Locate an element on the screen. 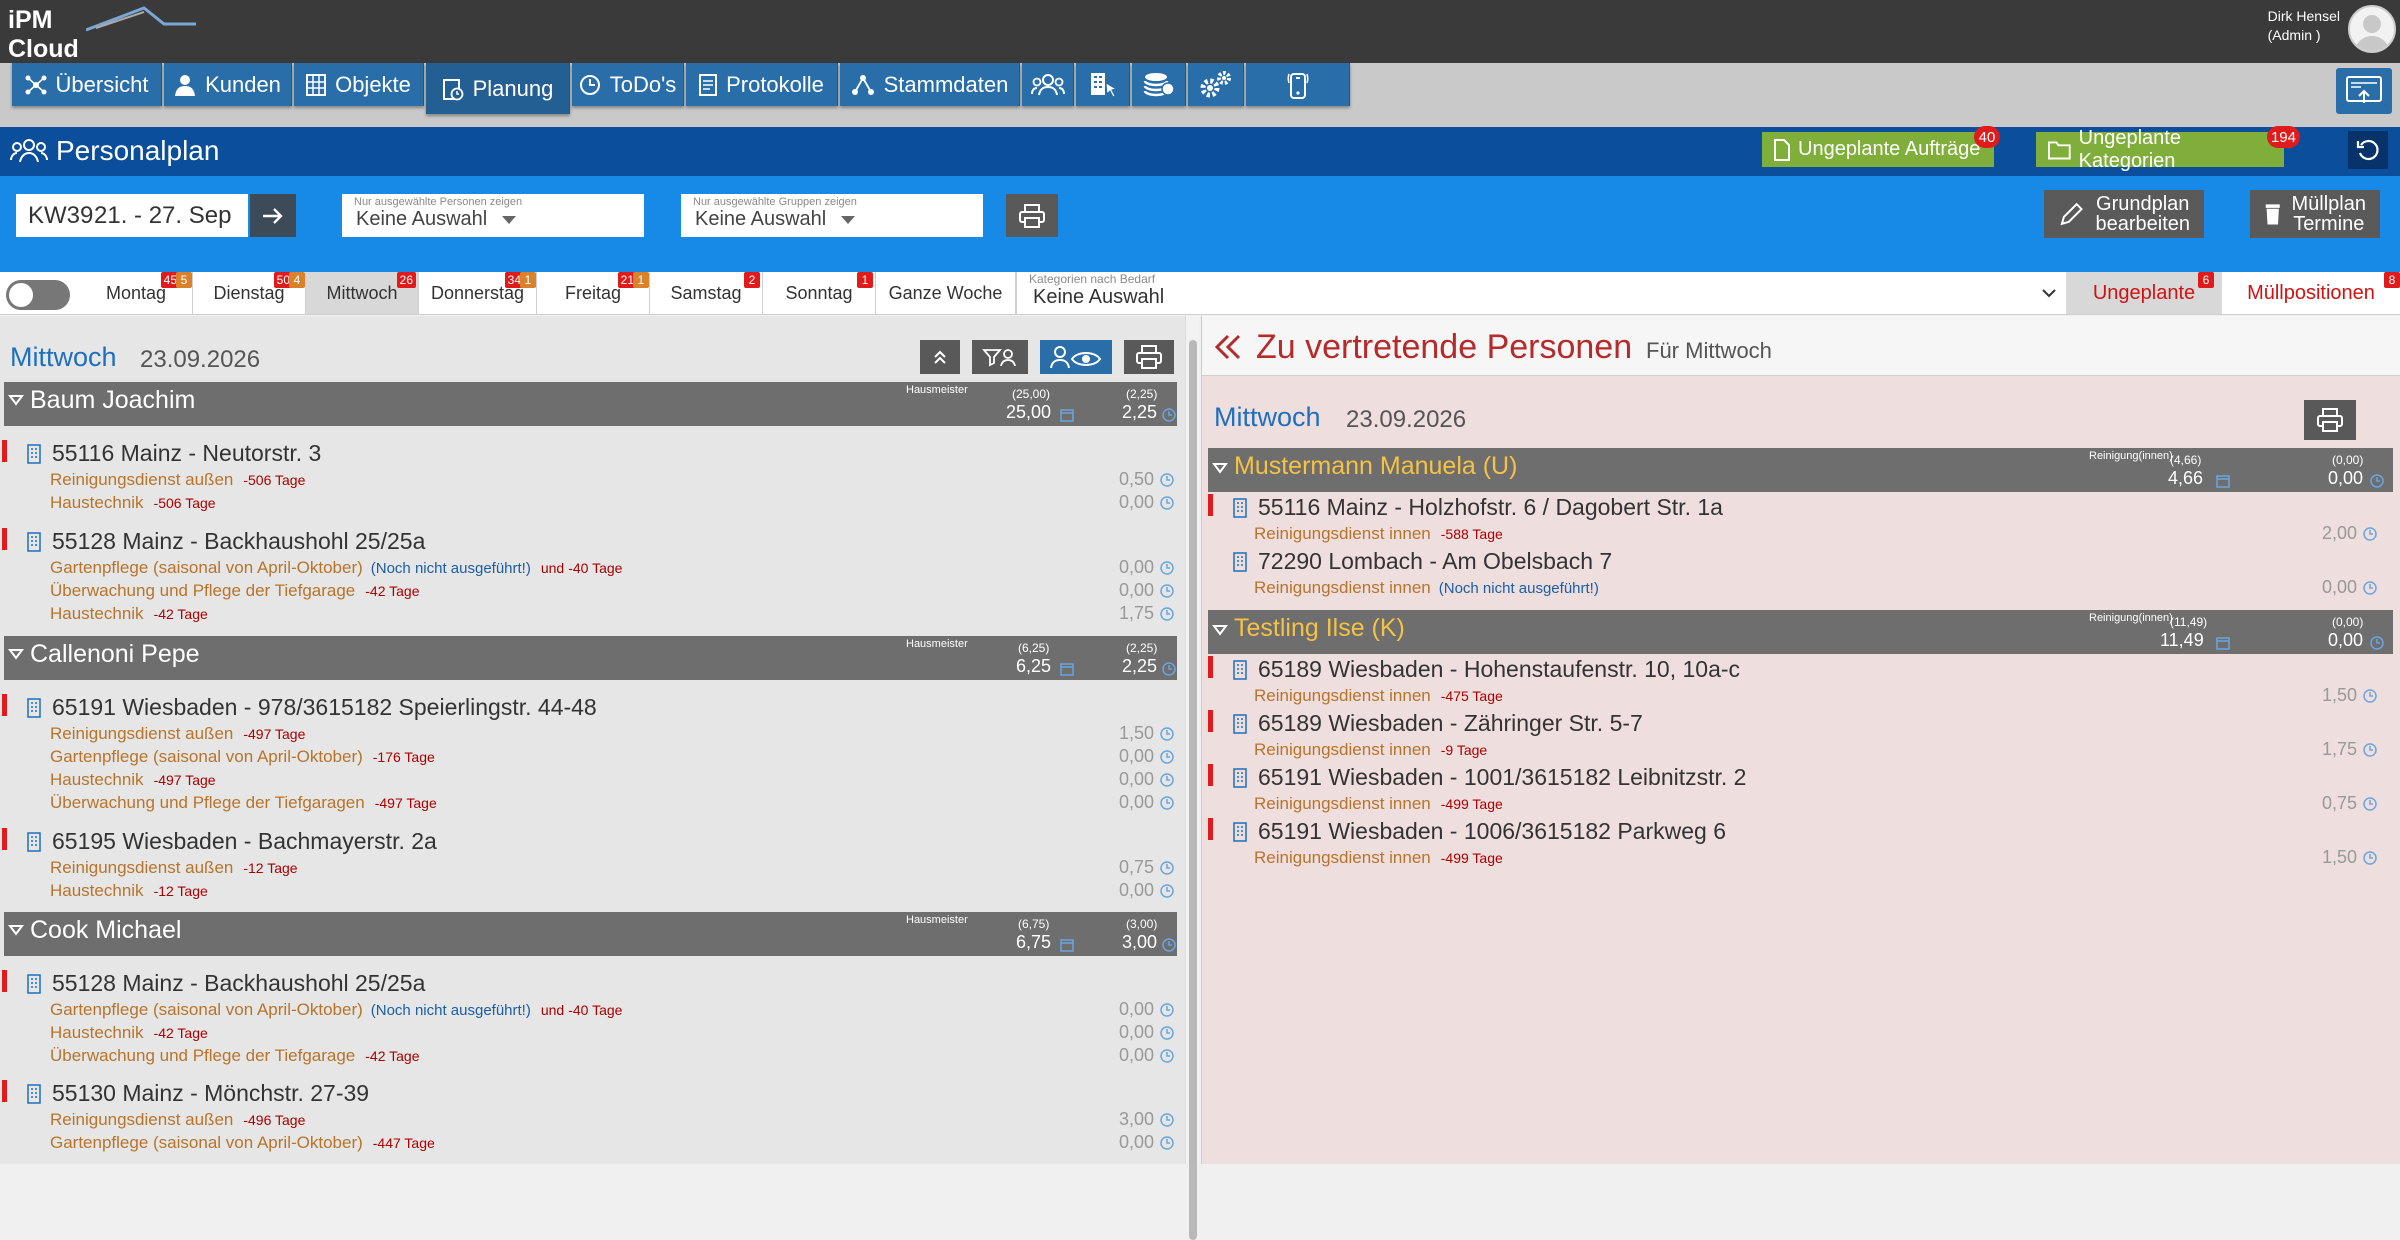 The width and height of the screenshot is (2400, 1240). overdue-days: -176 Tage is located at coordinates (403, 757).